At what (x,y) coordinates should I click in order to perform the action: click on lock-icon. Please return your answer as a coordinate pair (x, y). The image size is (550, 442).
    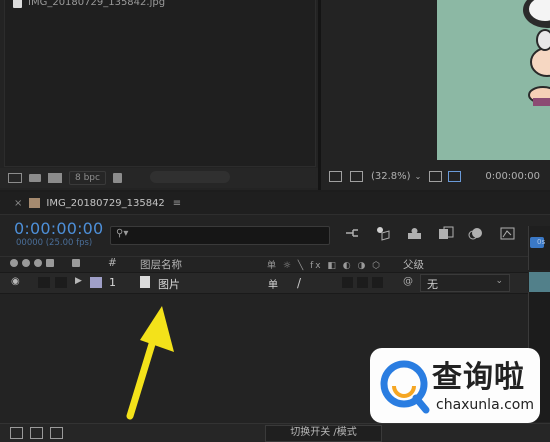
    Looking at the image, I should click on (50, 263).